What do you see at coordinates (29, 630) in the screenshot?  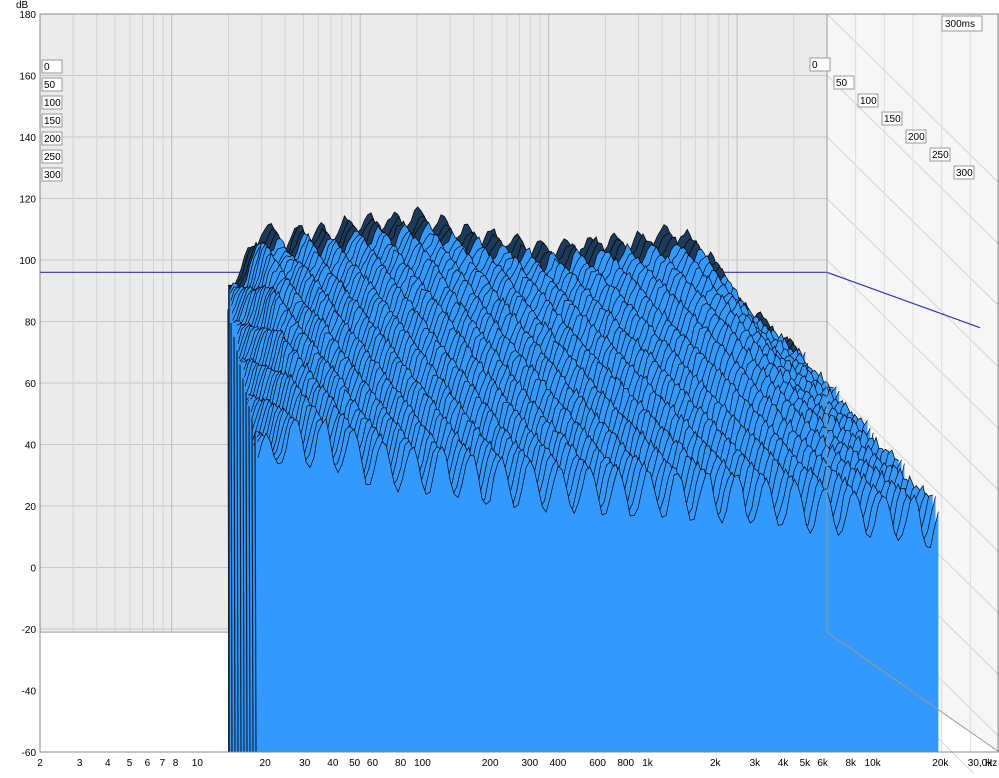 I see `y-tick-label: -20` at bounding box center [29, 630].